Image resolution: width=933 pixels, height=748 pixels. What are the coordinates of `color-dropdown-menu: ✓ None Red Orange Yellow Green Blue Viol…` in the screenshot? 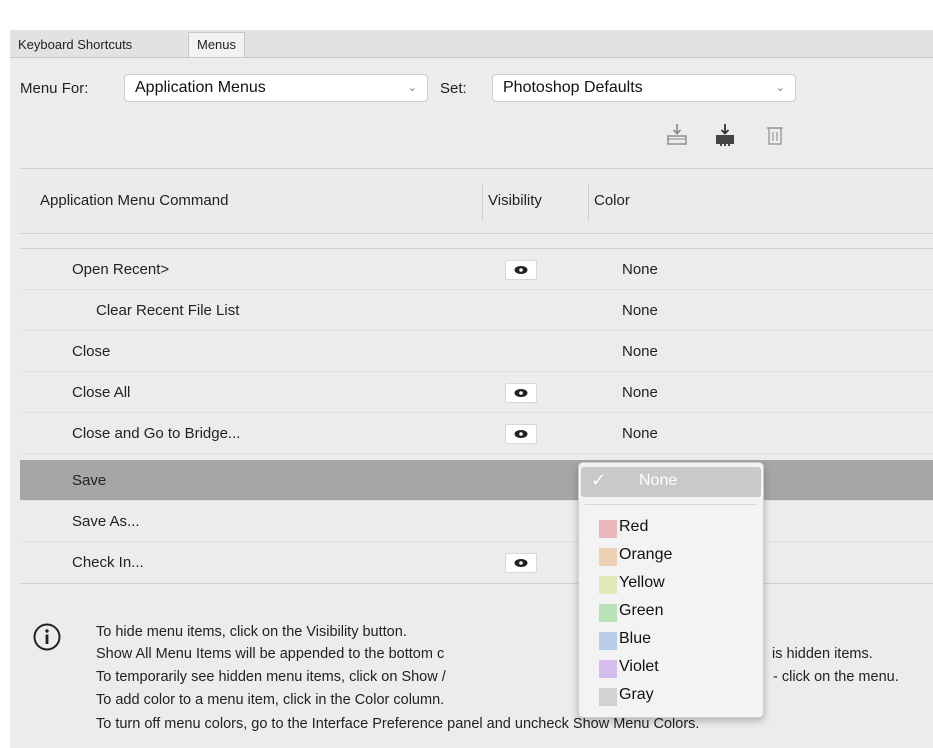 It's located at (671, 590).